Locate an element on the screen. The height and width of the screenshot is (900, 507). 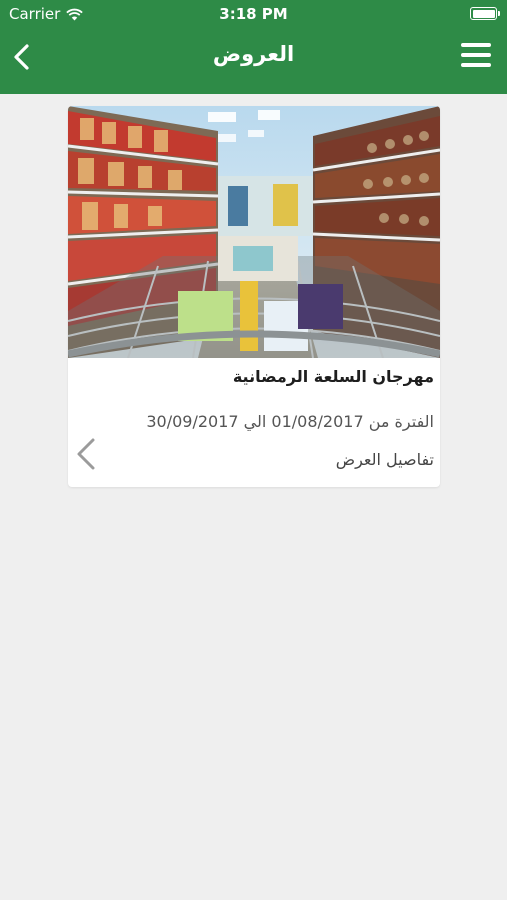
status-bar: Carrier 3:18 PM is located at coordinates (253, 14).